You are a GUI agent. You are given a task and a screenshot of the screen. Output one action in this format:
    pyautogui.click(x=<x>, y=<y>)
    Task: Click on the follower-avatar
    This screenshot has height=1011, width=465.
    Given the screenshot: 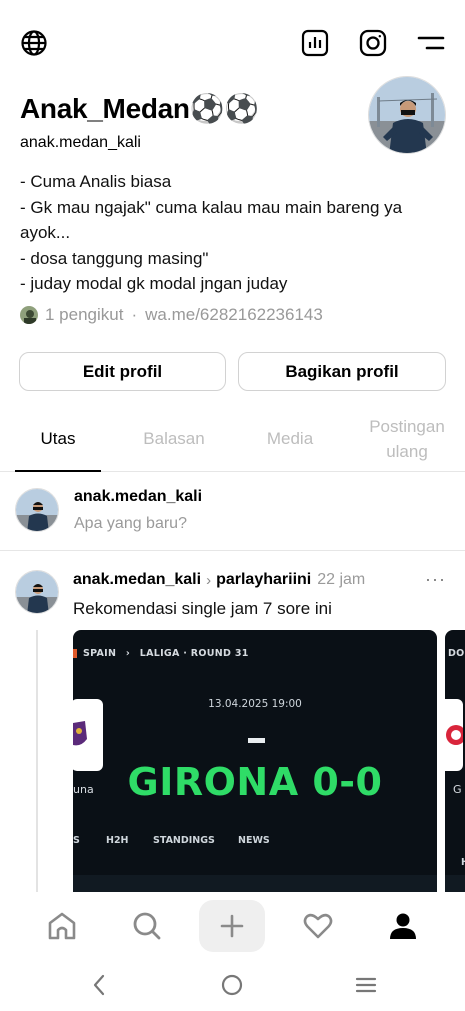 What is the action you would take?
    pyautogui.click(x=29, y=315)
    